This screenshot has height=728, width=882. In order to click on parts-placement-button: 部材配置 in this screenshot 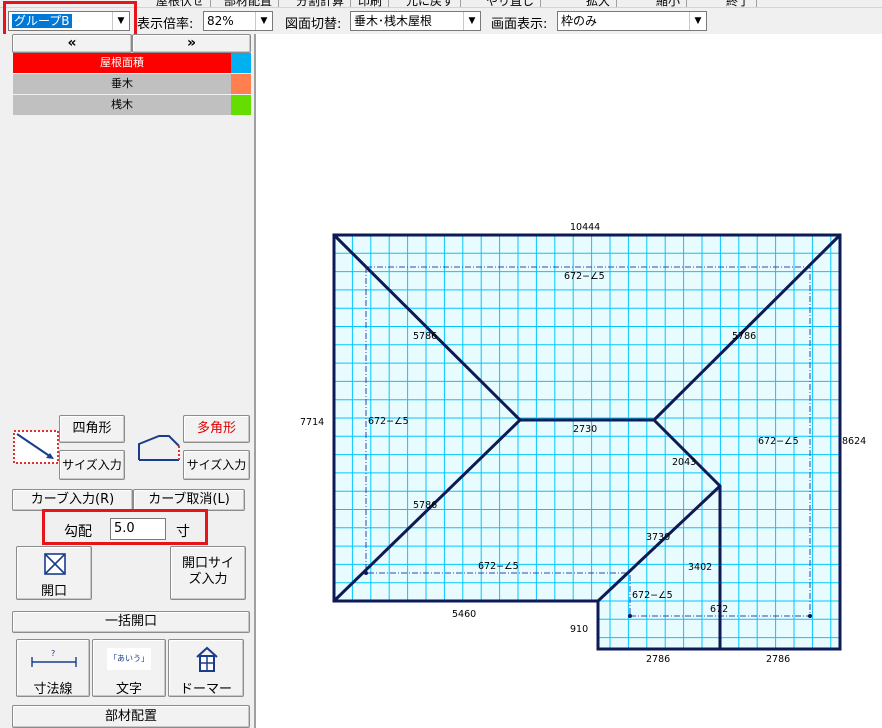, I will do `click(131, 716)`.